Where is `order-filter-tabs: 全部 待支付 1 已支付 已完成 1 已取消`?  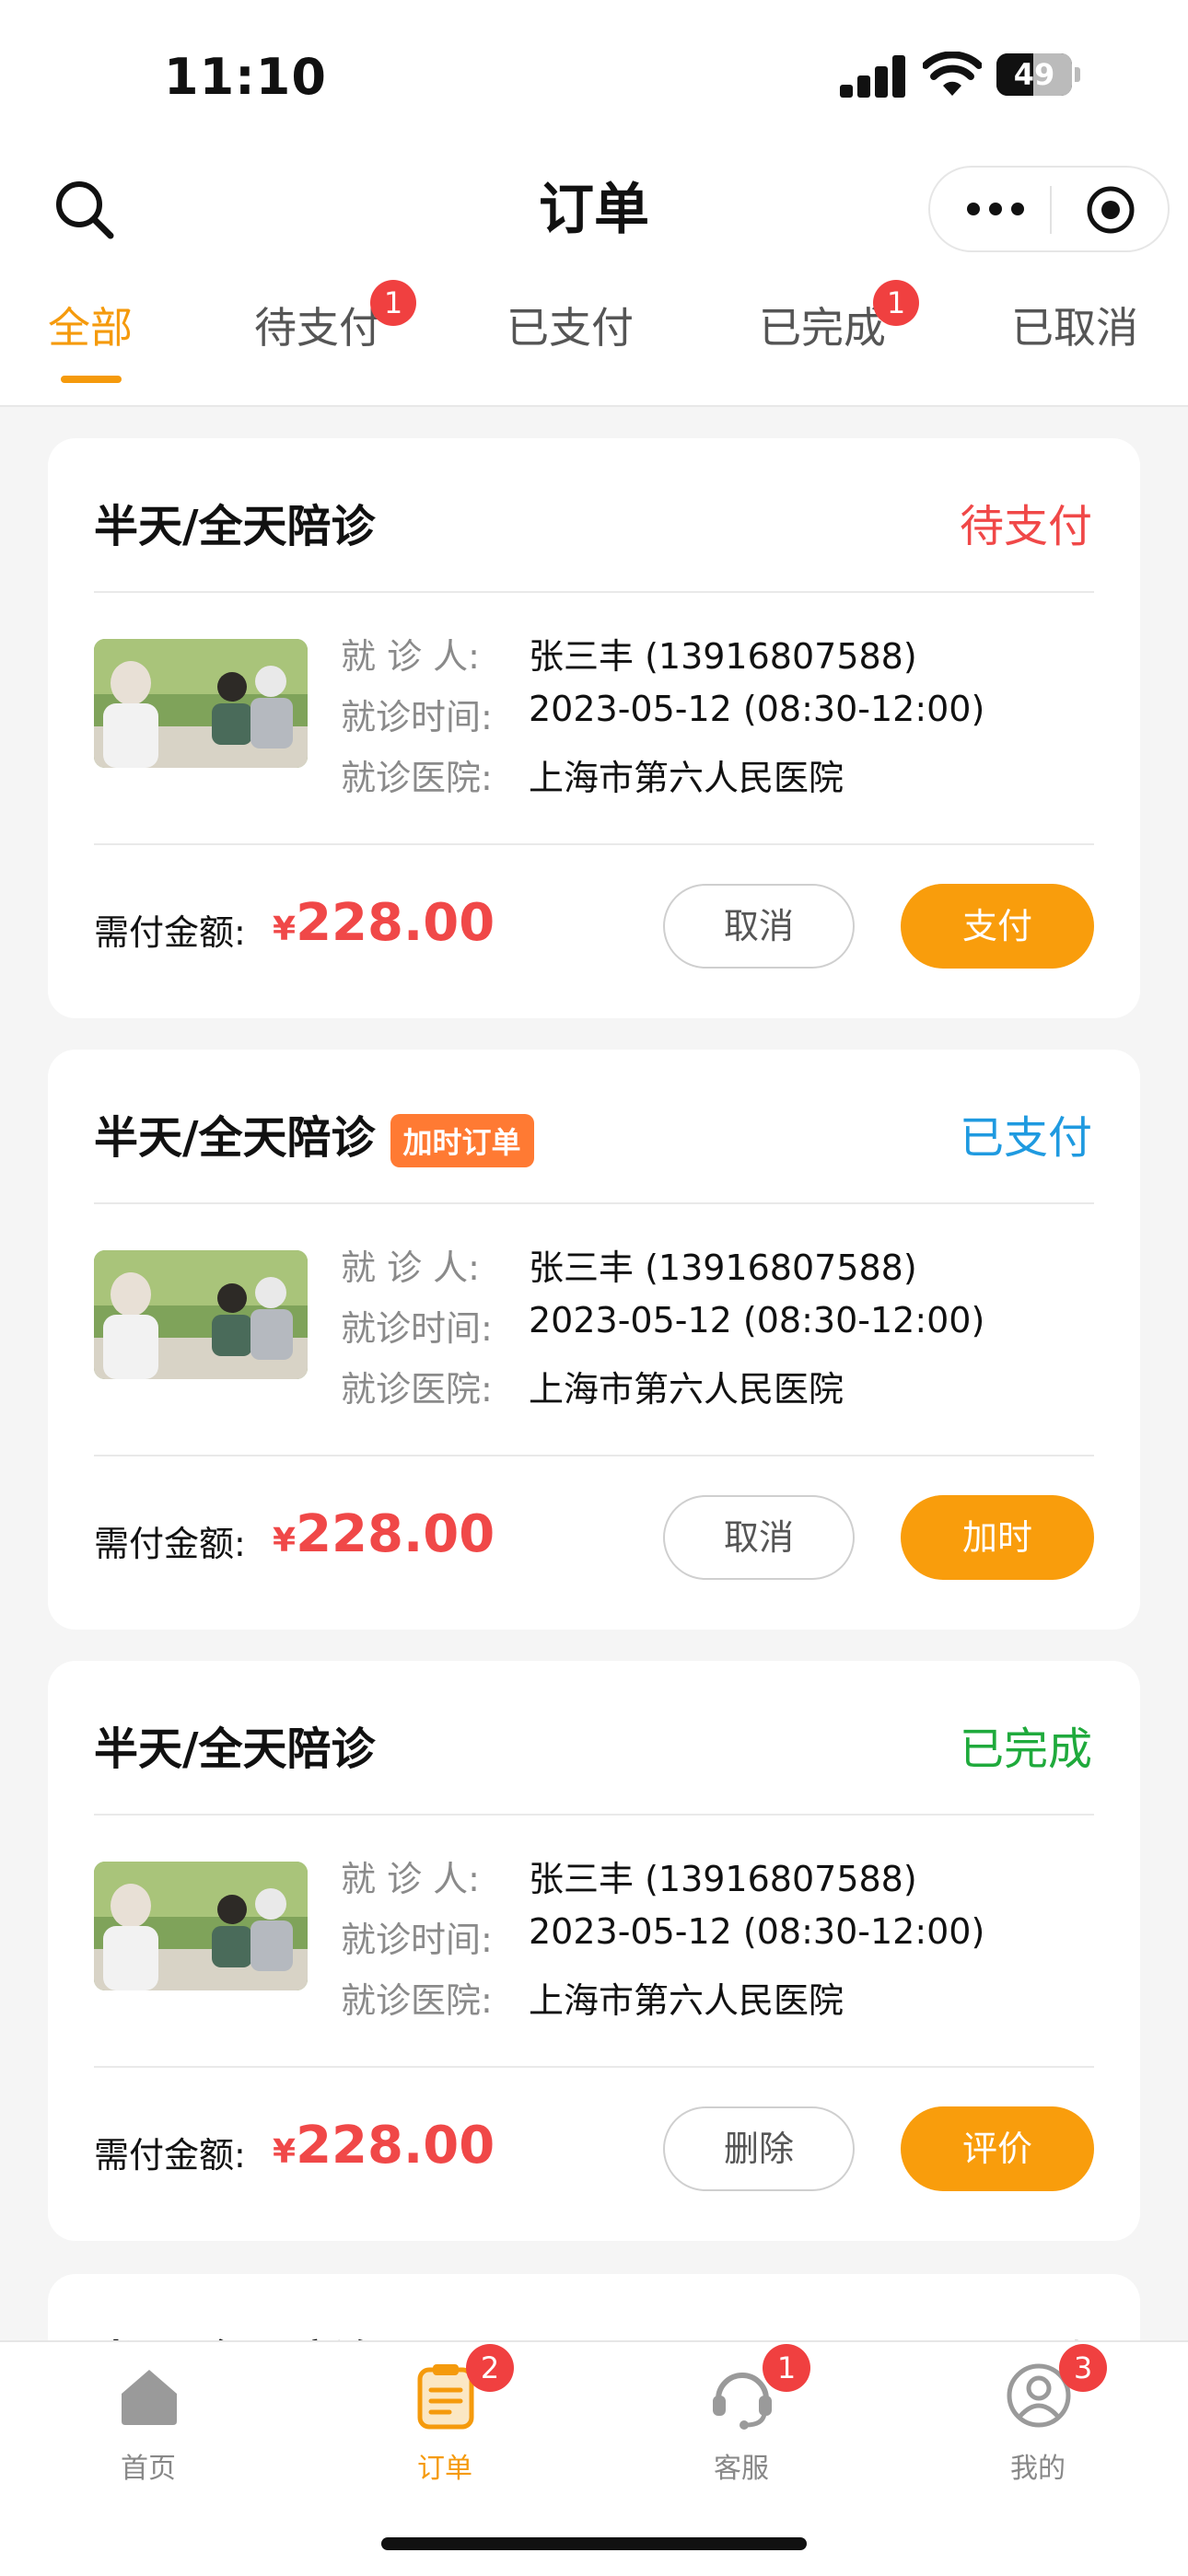
order-filter-tabs: 全部 待支付 1 已支付 已完成 1 已取消 is located at coordinates (594, 337).